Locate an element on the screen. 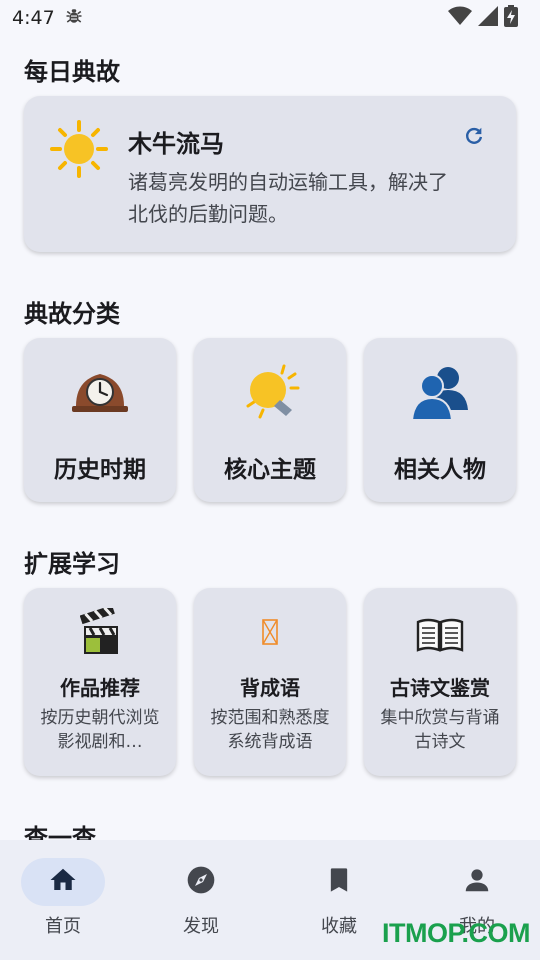  home-icon is located at coordinates (63, 882).